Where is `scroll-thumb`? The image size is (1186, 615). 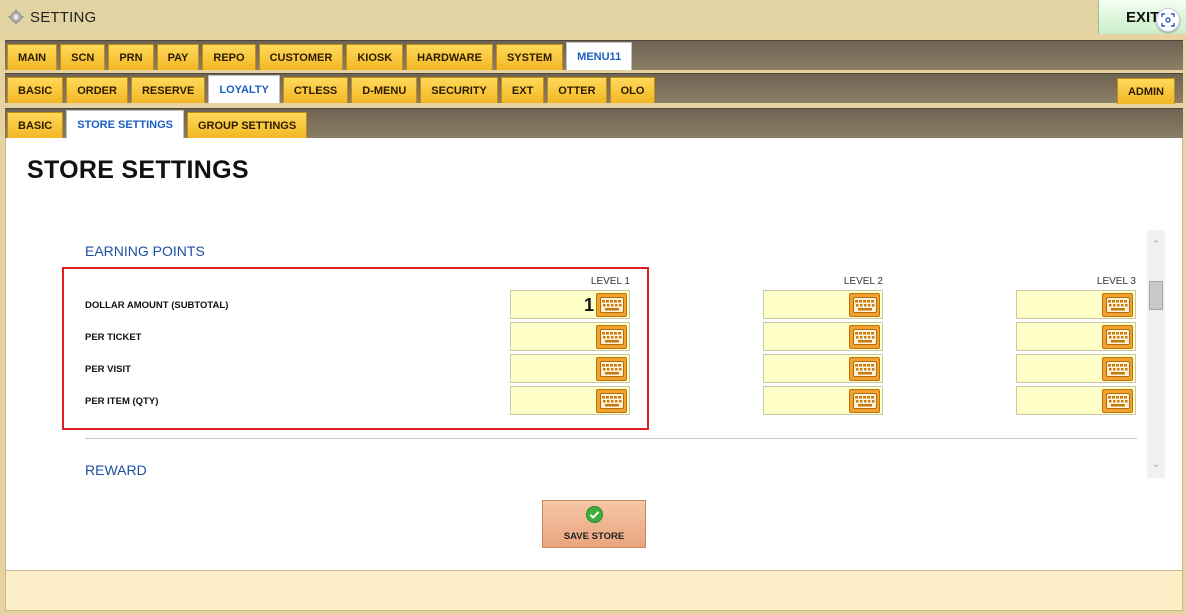 scroll-thumb is located at coordinates (1156, 295).